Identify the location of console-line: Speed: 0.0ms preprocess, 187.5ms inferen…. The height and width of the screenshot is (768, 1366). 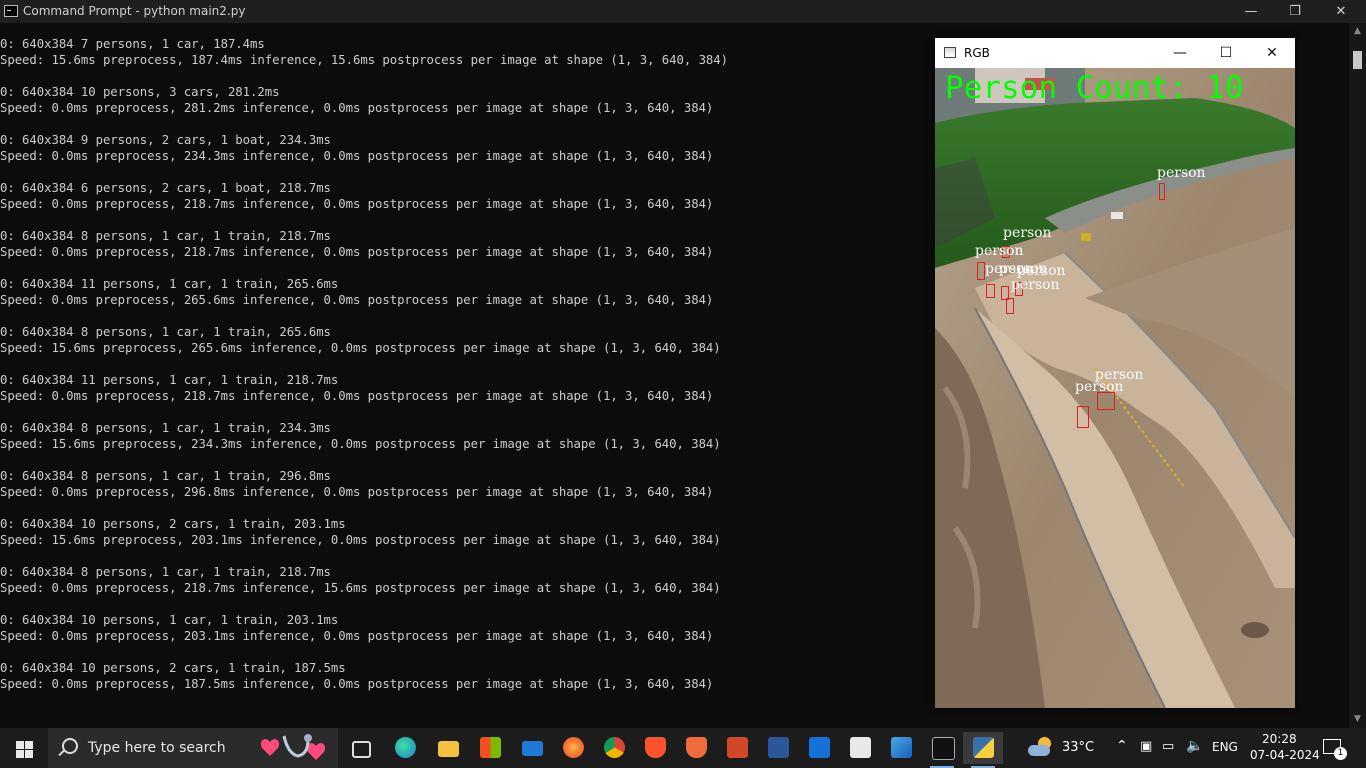
(357, 684).